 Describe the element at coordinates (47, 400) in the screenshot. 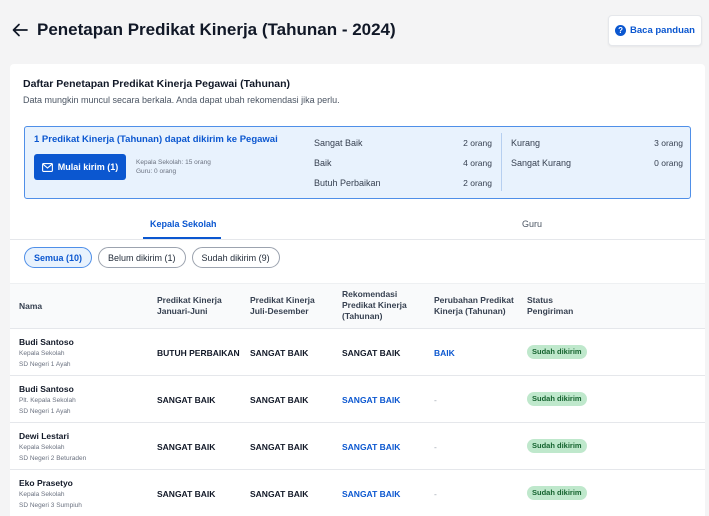

I see `employee-role: Plt. Kepala Sekolah` at that location.